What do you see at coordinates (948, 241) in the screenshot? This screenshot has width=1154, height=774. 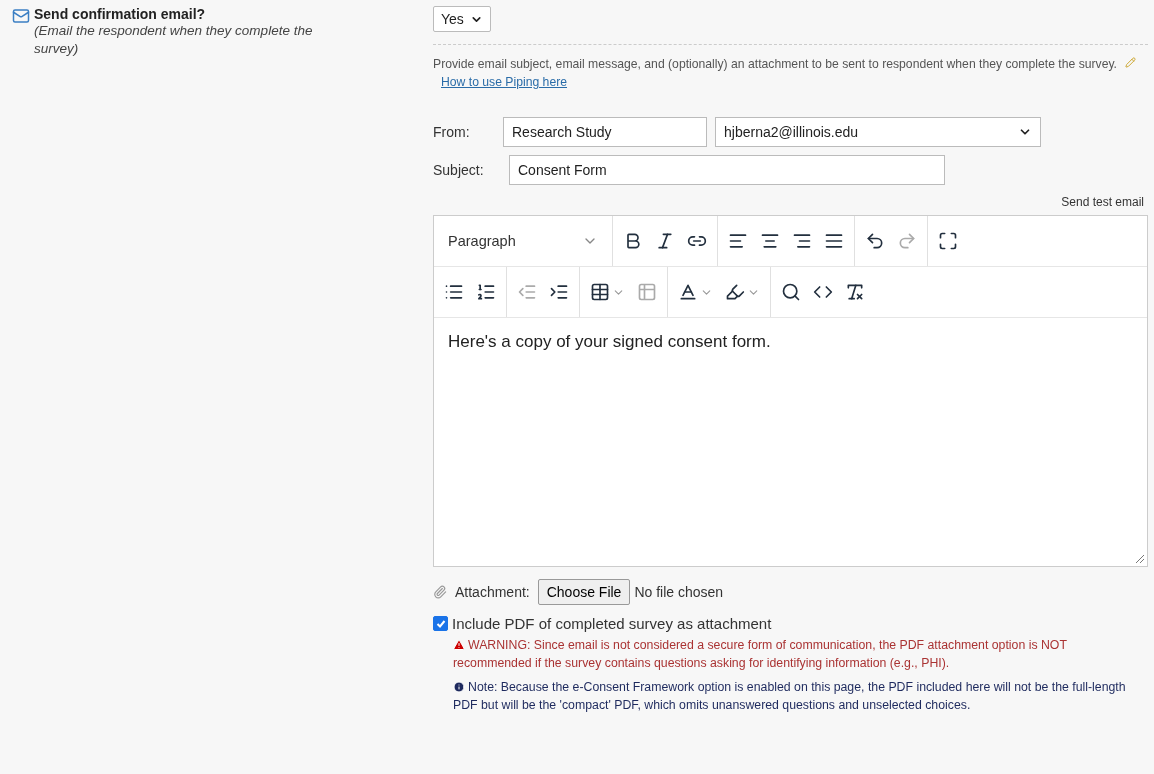 I see `fullscreen-icon` at bounding box center [948, 241].